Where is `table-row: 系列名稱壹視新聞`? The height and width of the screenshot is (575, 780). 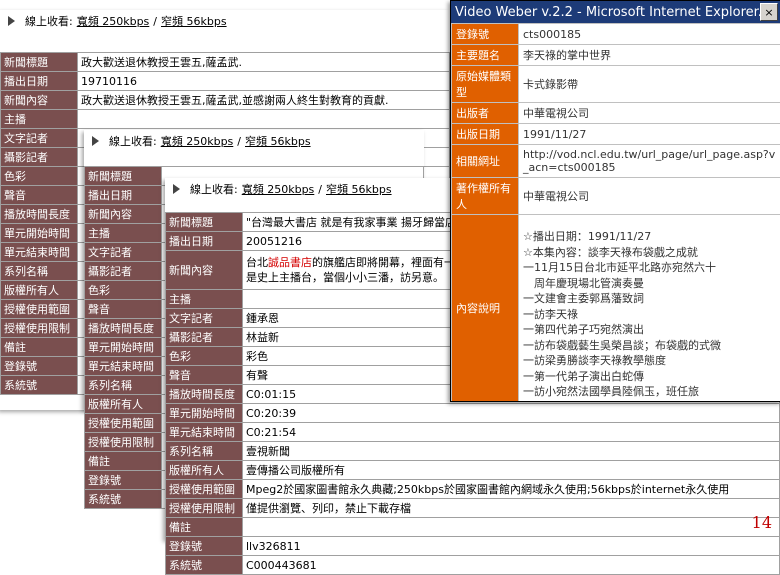
table-row: 系列名稱壹視新聞 is located at coordinates (473, 451).